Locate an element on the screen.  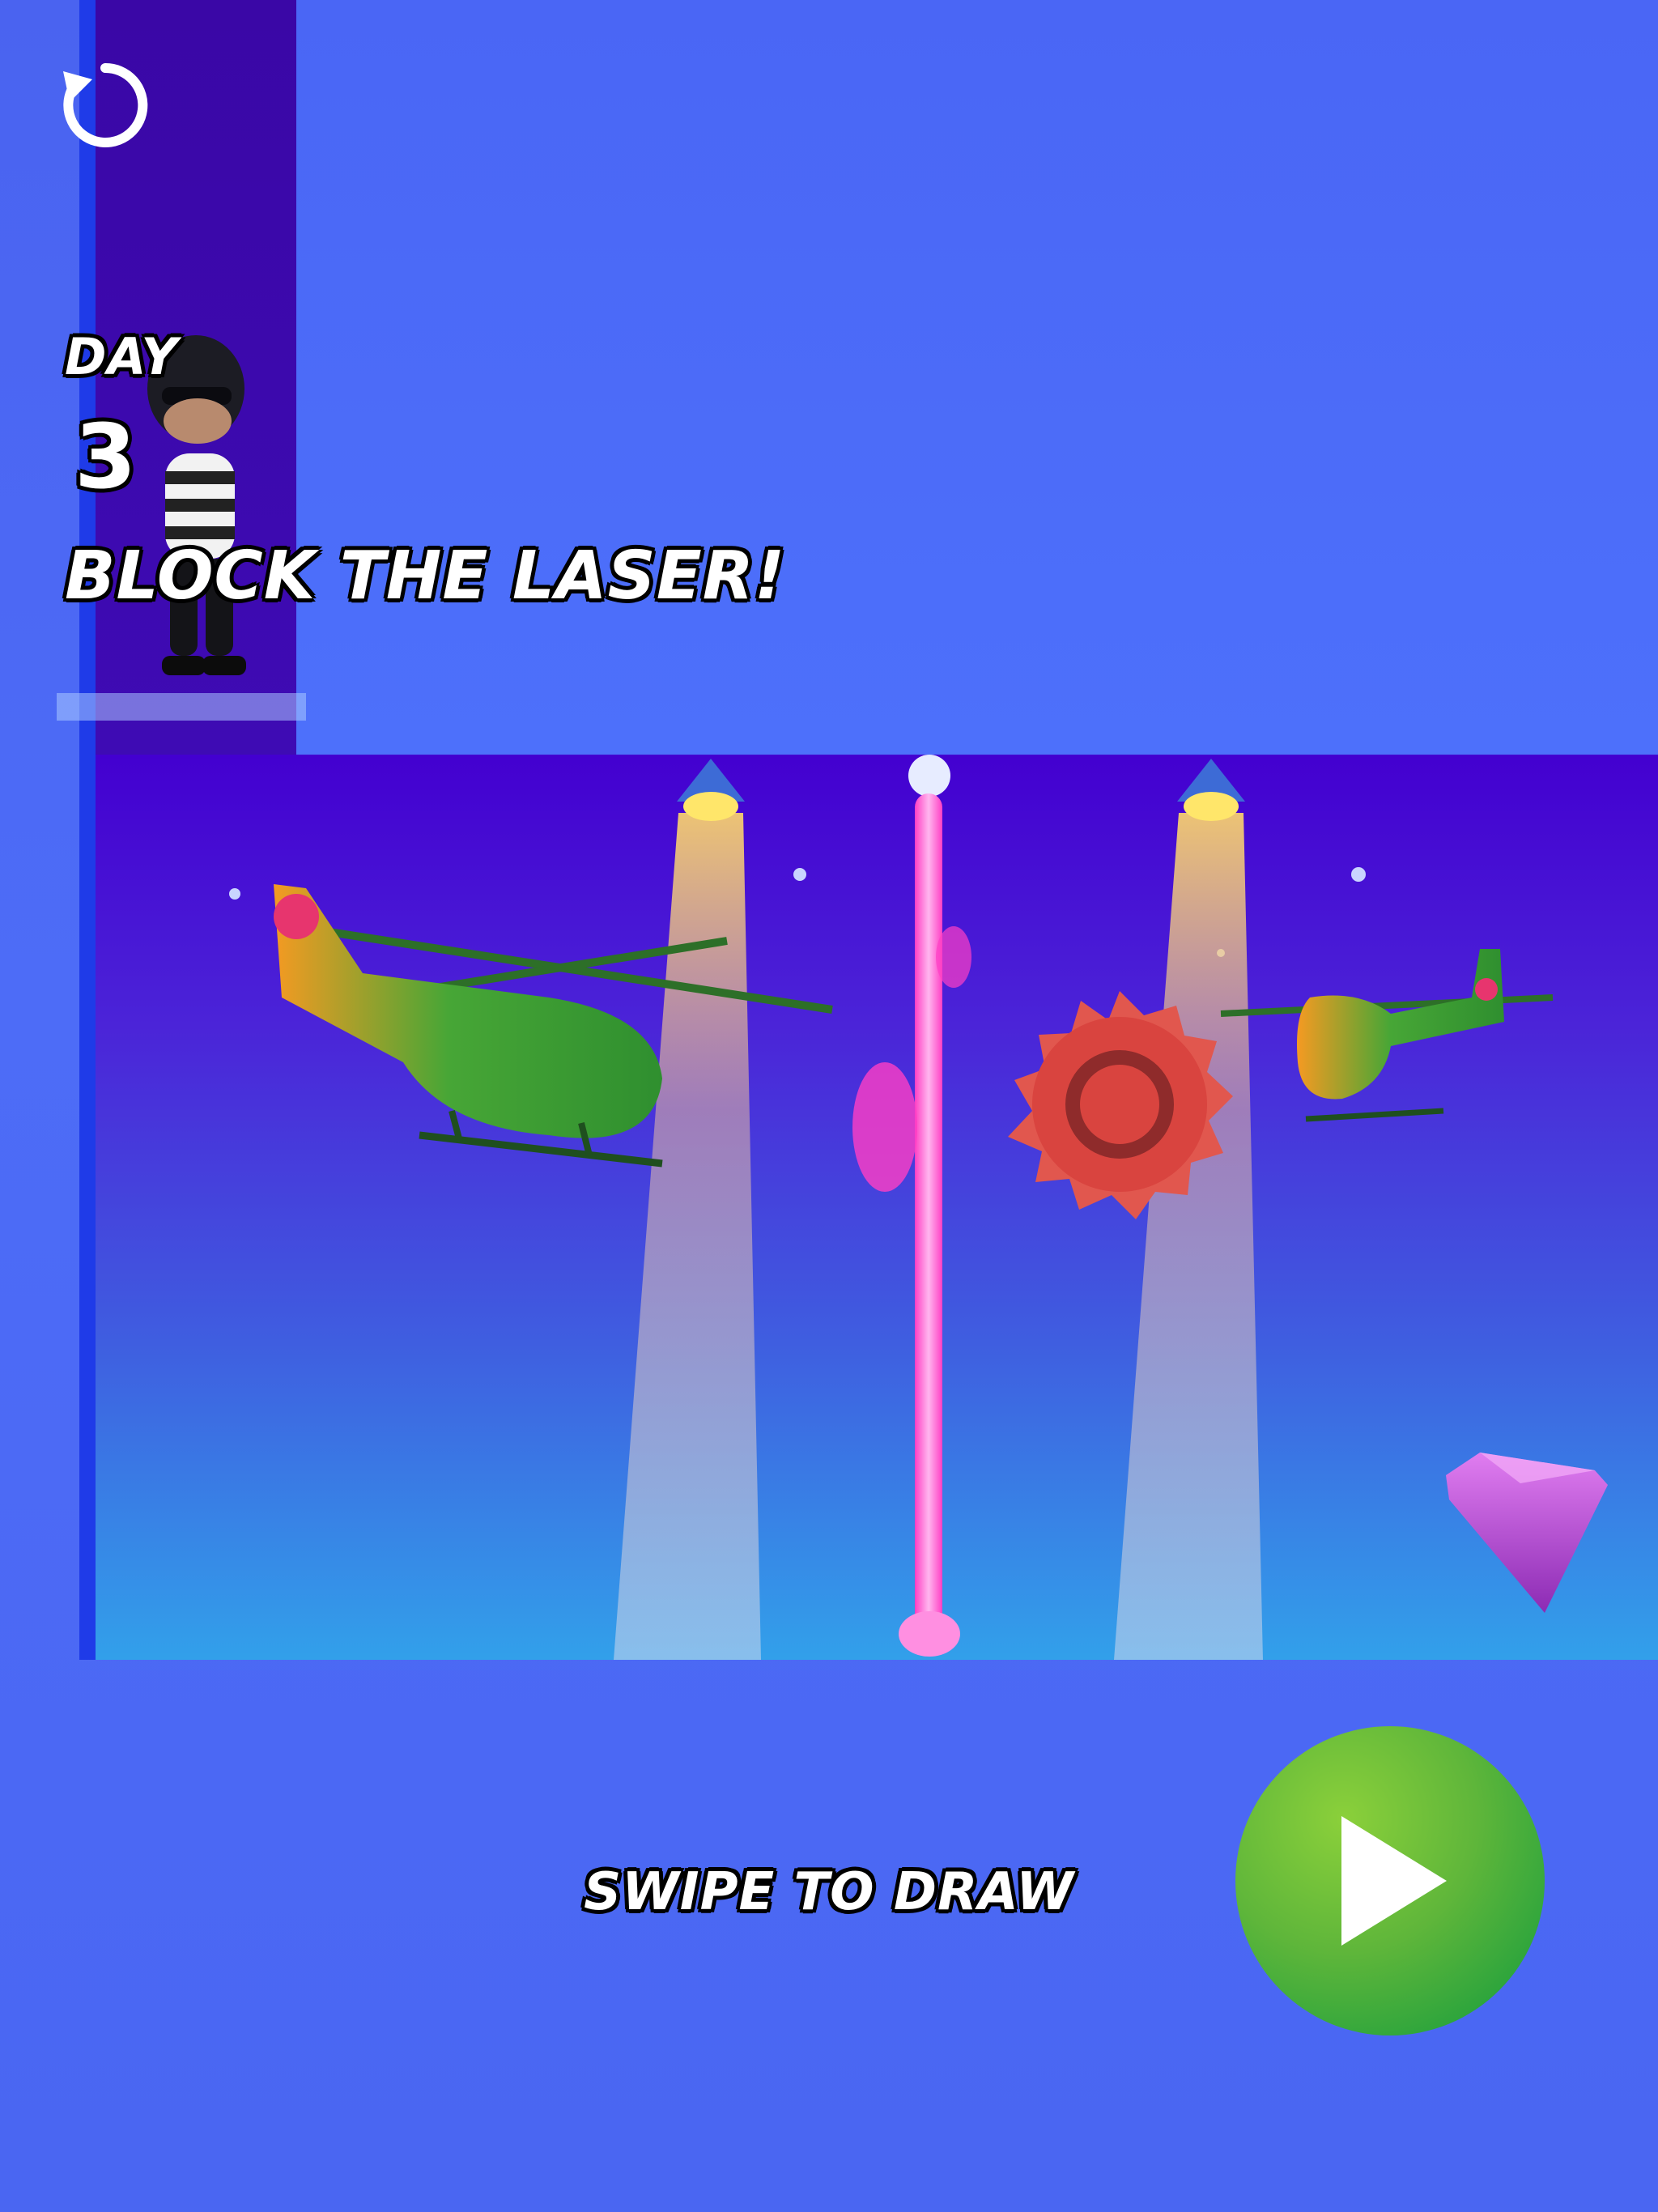
day-number: 3 is located at coordinates (106, 456).